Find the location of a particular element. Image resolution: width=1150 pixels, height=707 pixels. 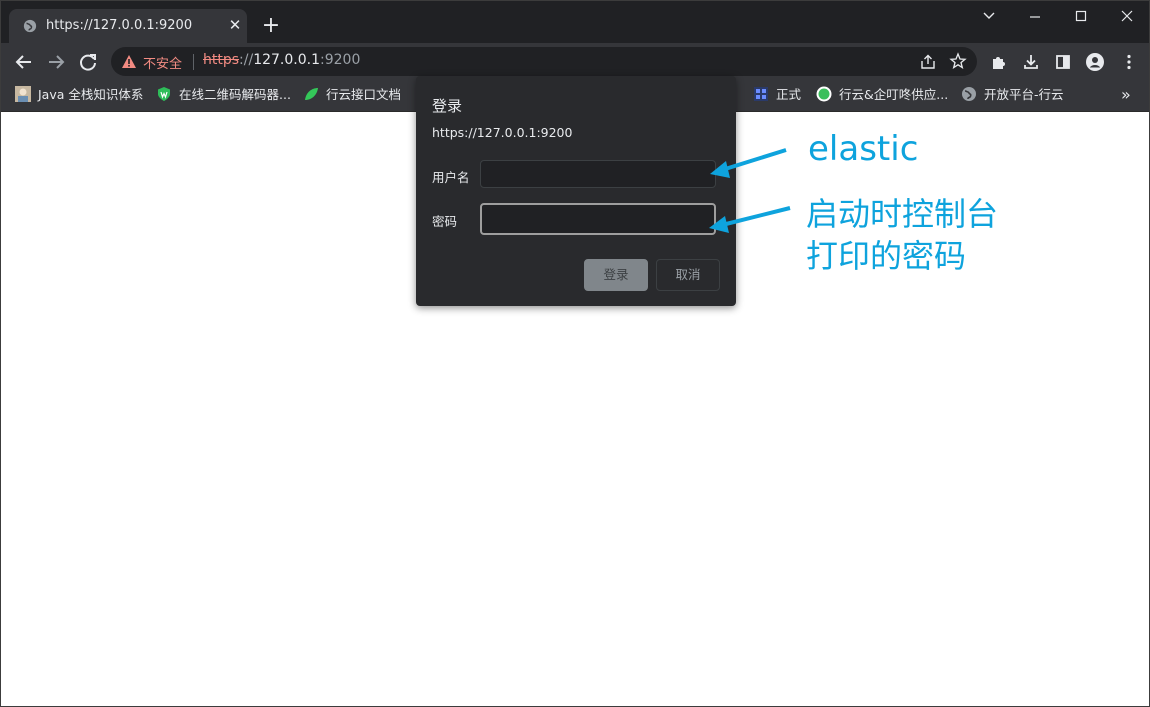

bookmark-item: 开放平台-行云 is located at coordinates (1012, 95).